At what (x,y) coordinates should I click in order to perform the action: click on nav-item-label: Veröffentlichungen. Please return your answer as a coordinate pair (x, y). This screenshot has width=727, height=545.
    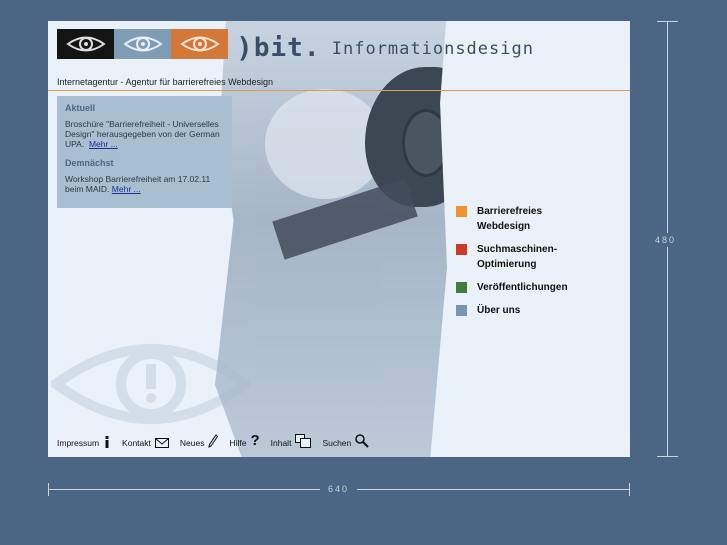
    Looking at the image, I should click on (522, 287).